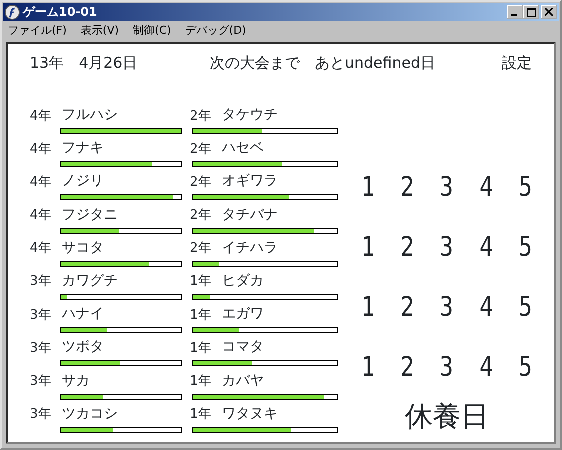 The width and height of the screenshot is (562, 450). What do you see at coordinates (281, 181) in the screenshot?
I see `player-name: オギワラ` at bounding box center [281, 181].